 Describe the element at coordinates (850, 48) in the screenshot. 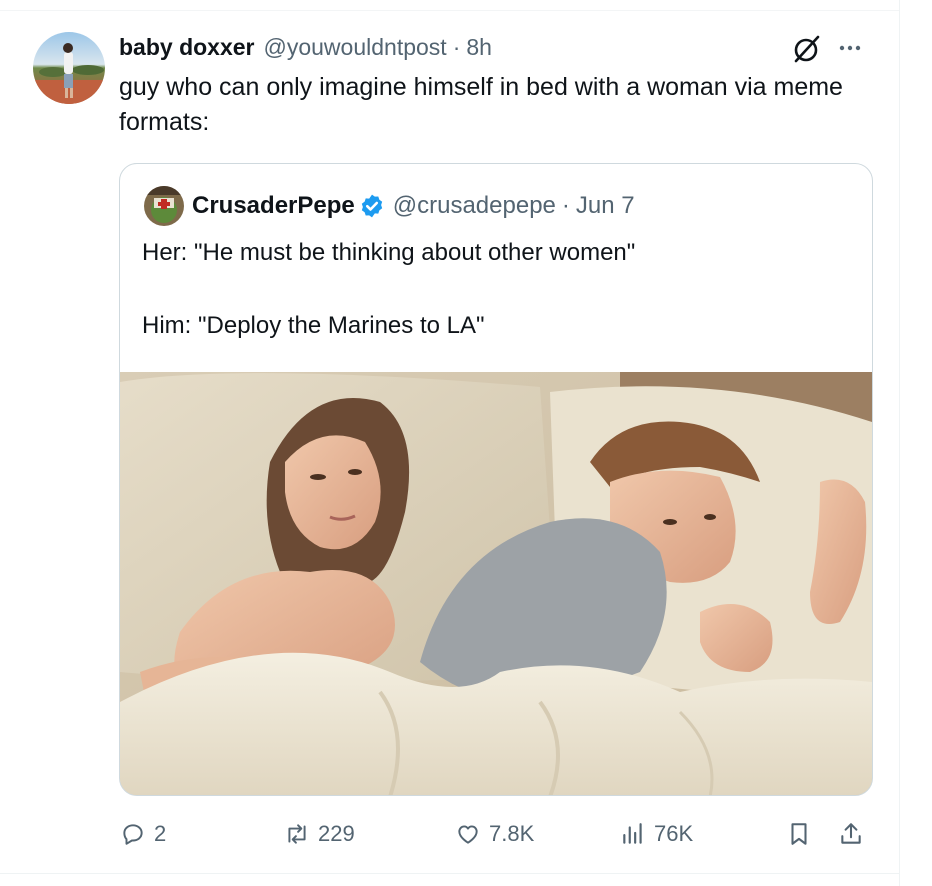

I see `more-icon` at that location.